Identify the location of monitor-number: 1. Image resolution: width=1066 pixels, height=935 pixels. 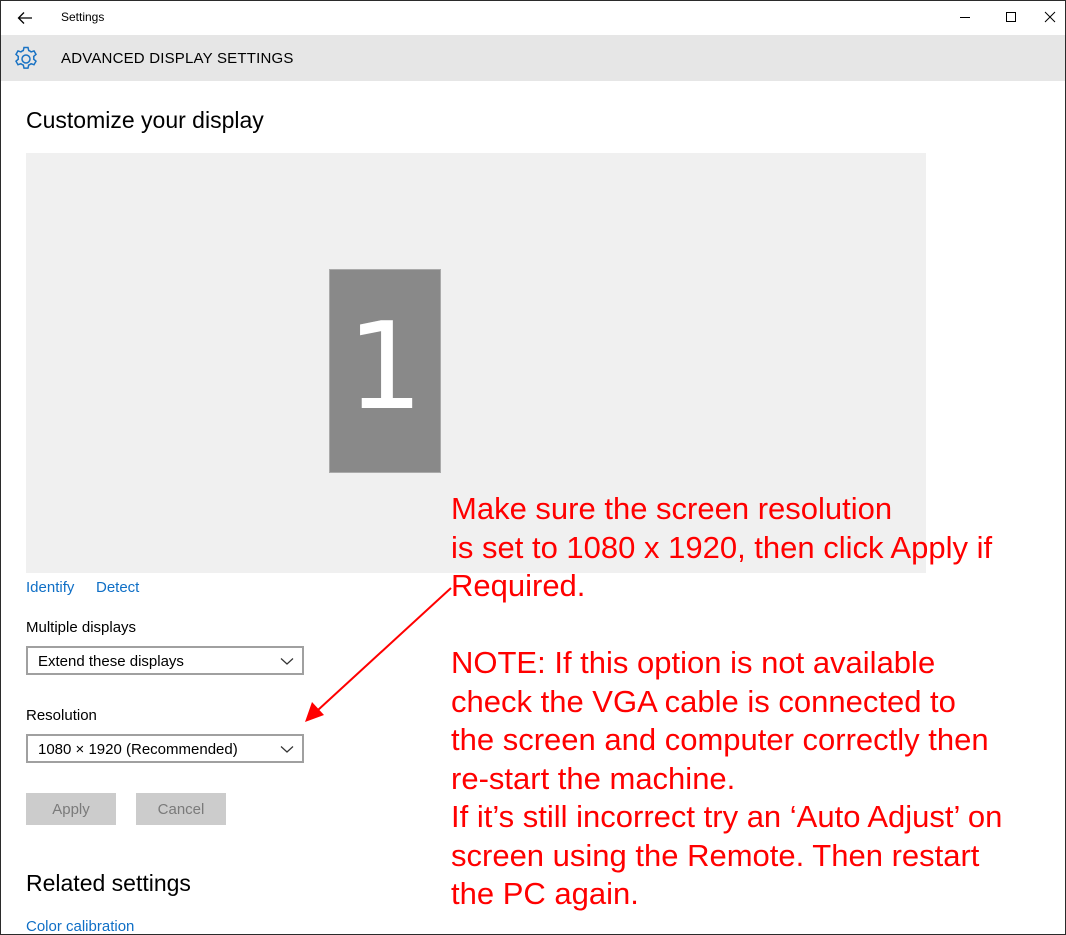
(385, 367).